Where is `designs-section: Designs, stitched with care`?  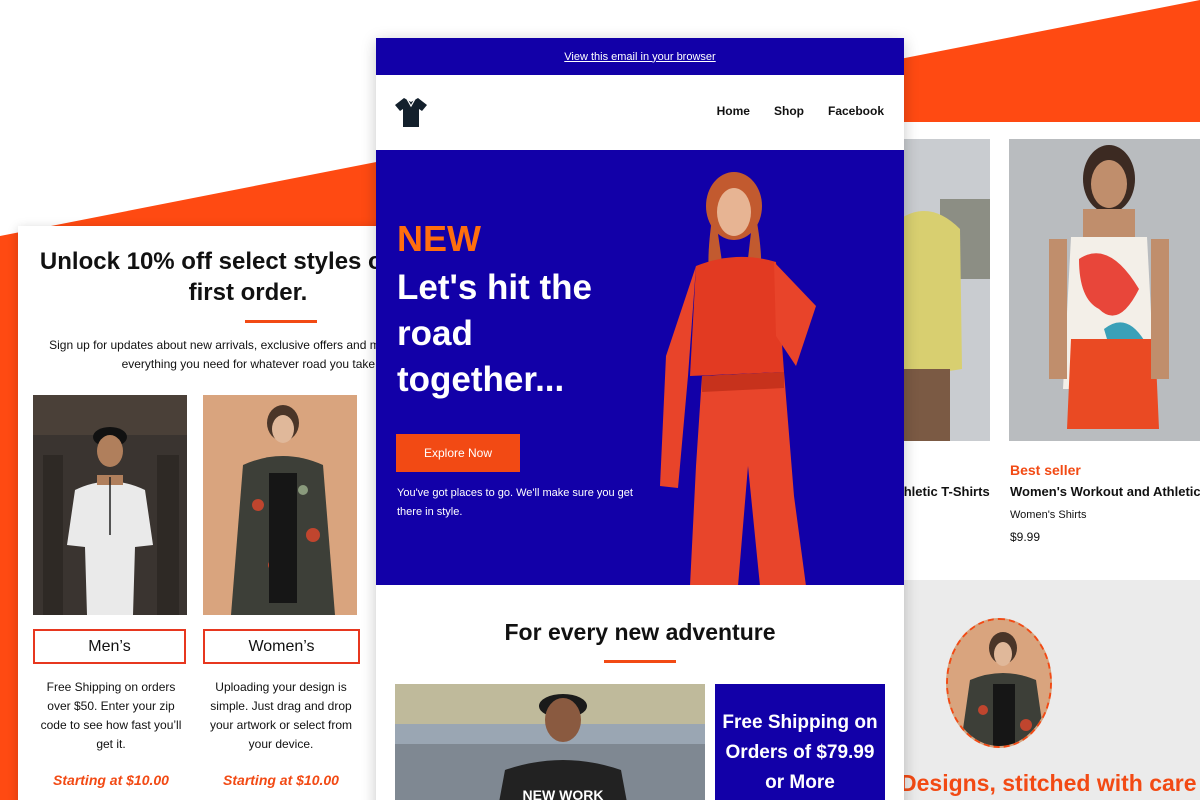
designs-section: Designs, stitched with care is located at coordinates (1050, 690).